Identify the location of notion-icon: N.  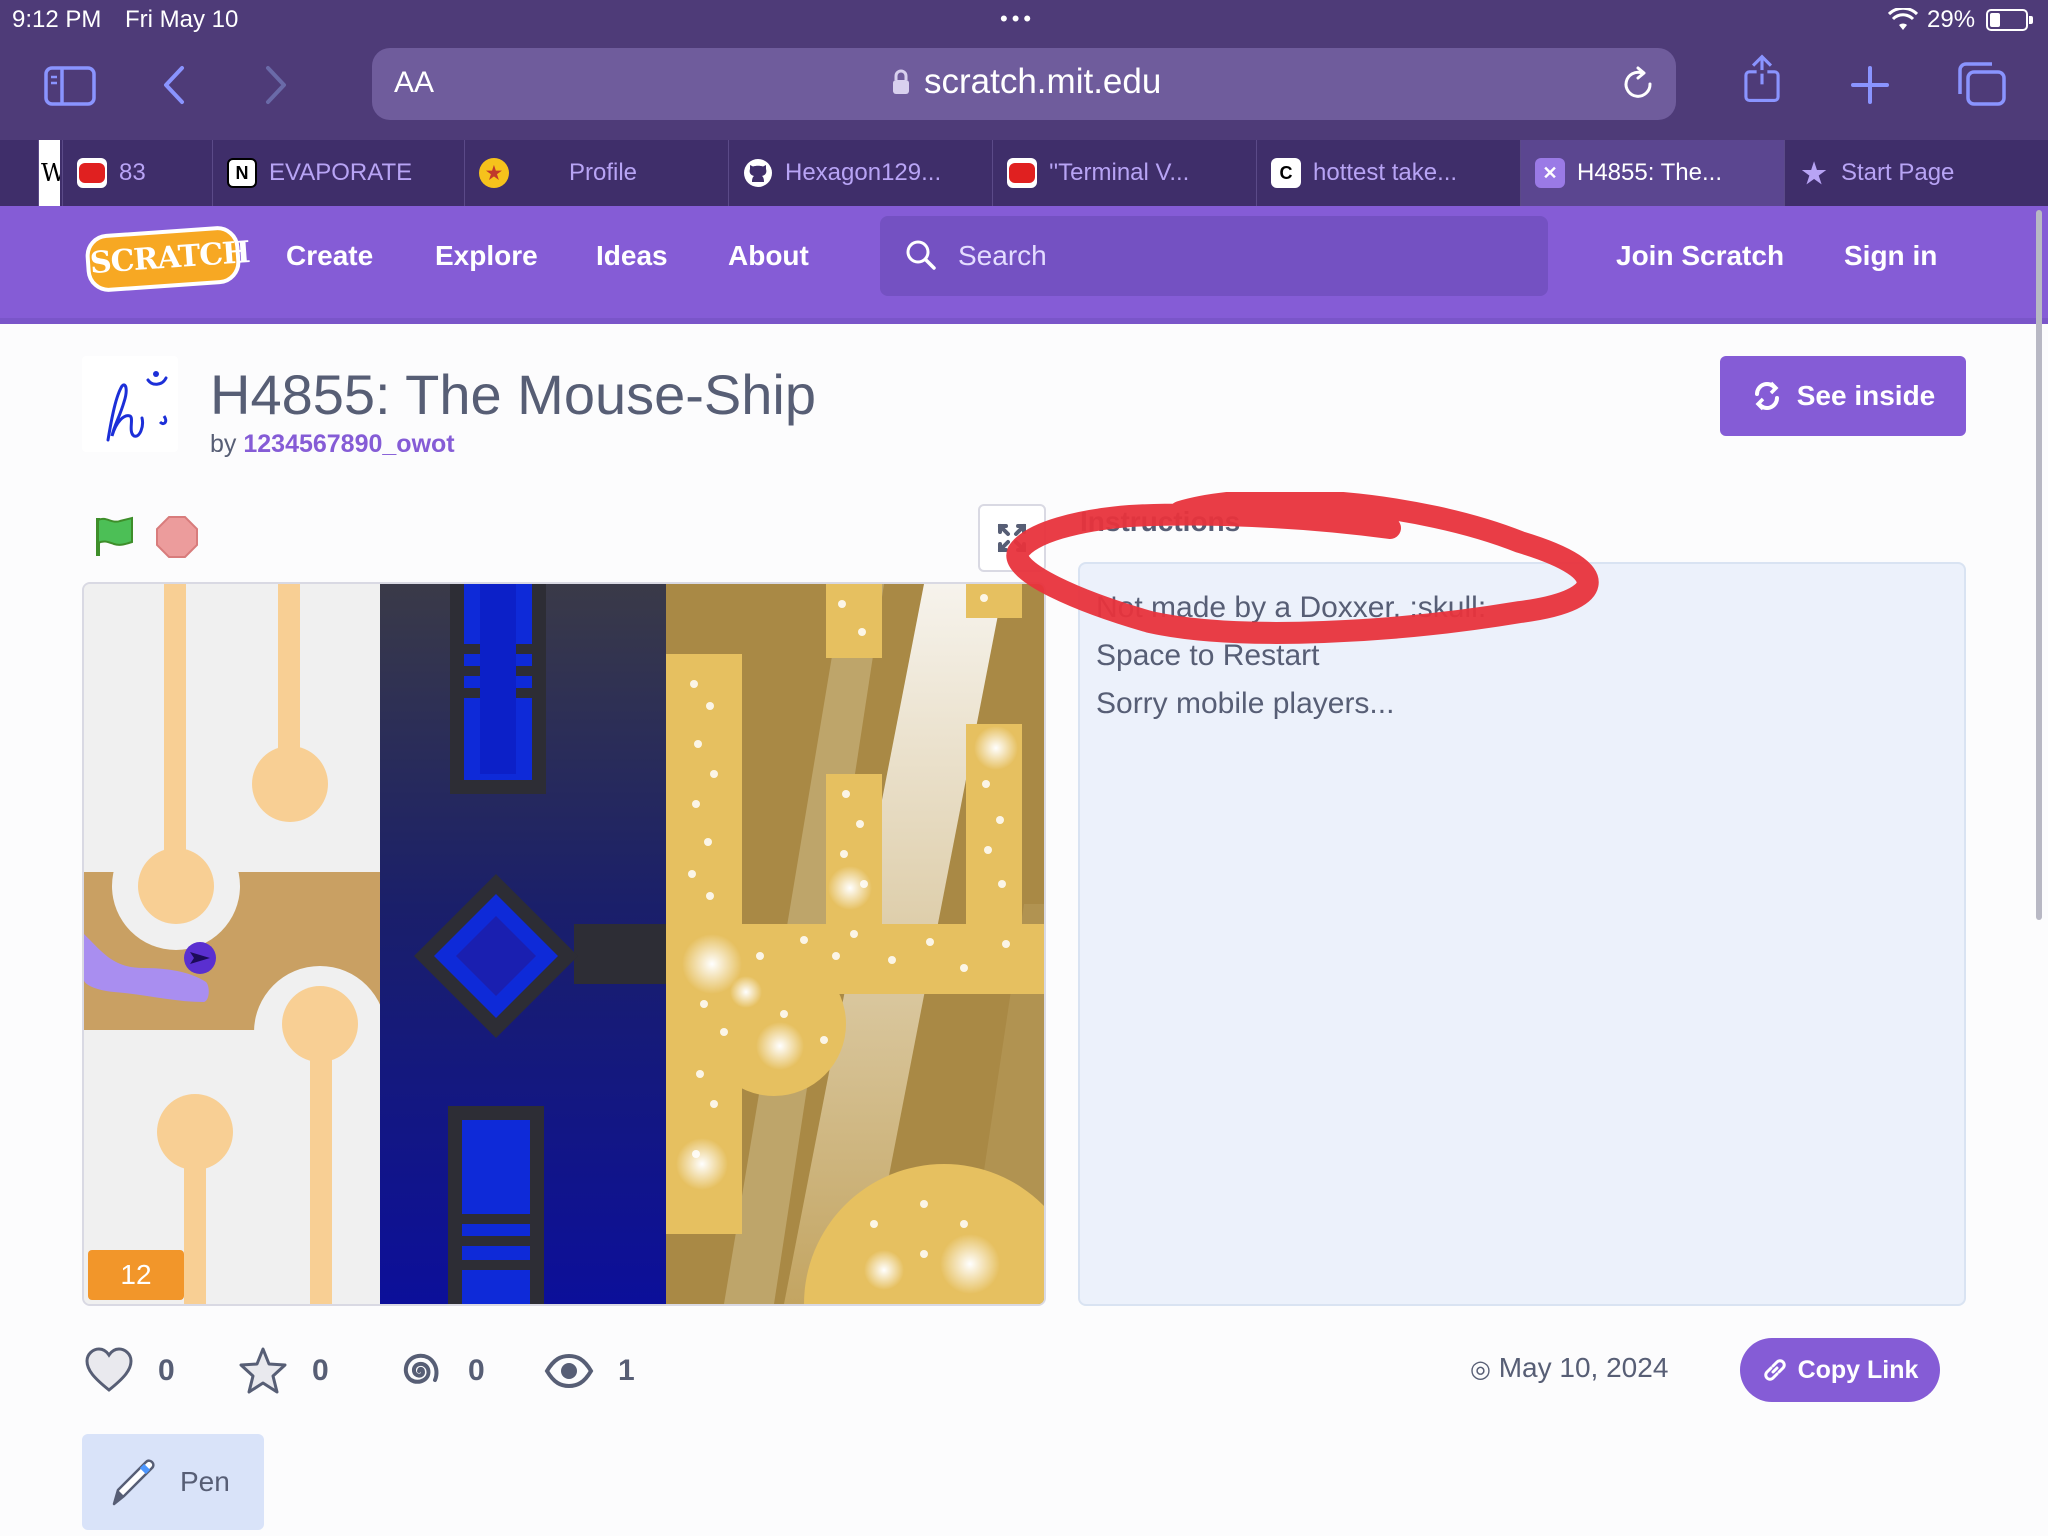
(242, 173).